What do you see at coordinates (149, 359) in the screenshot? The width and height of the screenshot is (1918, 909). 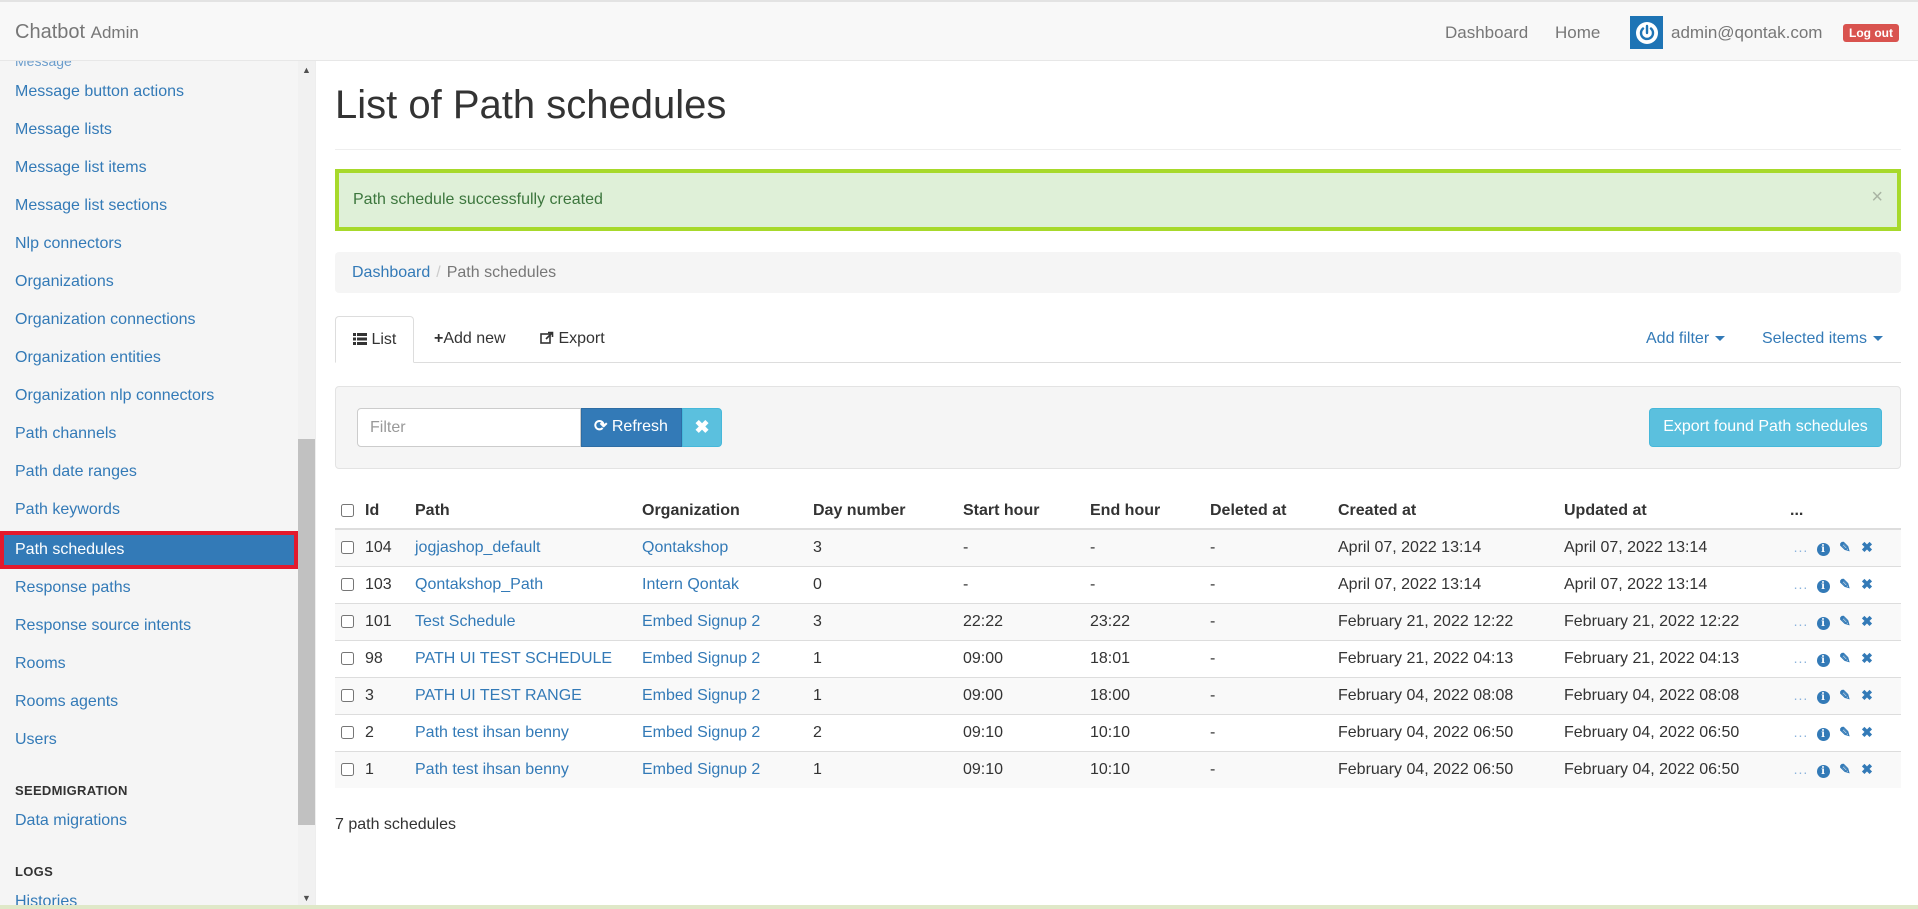 I see `sidebar-item-organization-entities: Organization entities` at bounding box center [149, 359].